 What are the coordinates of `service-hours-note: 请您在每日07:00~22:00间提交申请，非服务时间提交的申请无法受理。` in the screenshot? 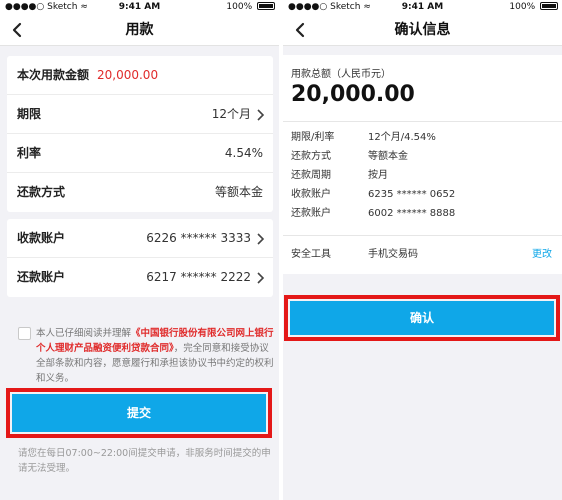 It's located at (144, 461).